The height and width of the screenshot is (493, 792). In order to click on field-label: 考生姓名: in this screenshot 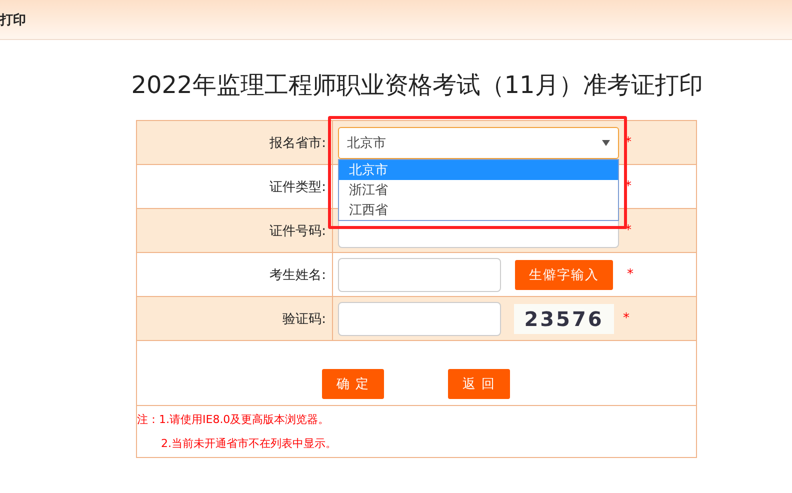, I will do `click(235, 274)`.